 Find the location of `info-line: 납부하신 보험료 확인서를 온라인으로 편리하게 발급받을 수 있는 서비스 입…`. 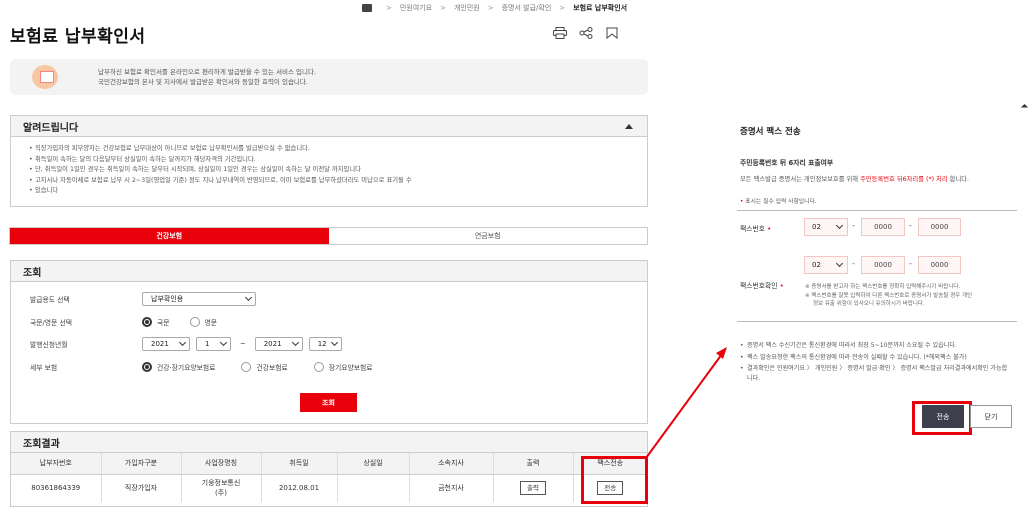

info-line: 납부하신 보험료 확인서를 온라인으로 편리하게 발급받을 수 있는 서비스 입… is located at coordinates (207, 72).